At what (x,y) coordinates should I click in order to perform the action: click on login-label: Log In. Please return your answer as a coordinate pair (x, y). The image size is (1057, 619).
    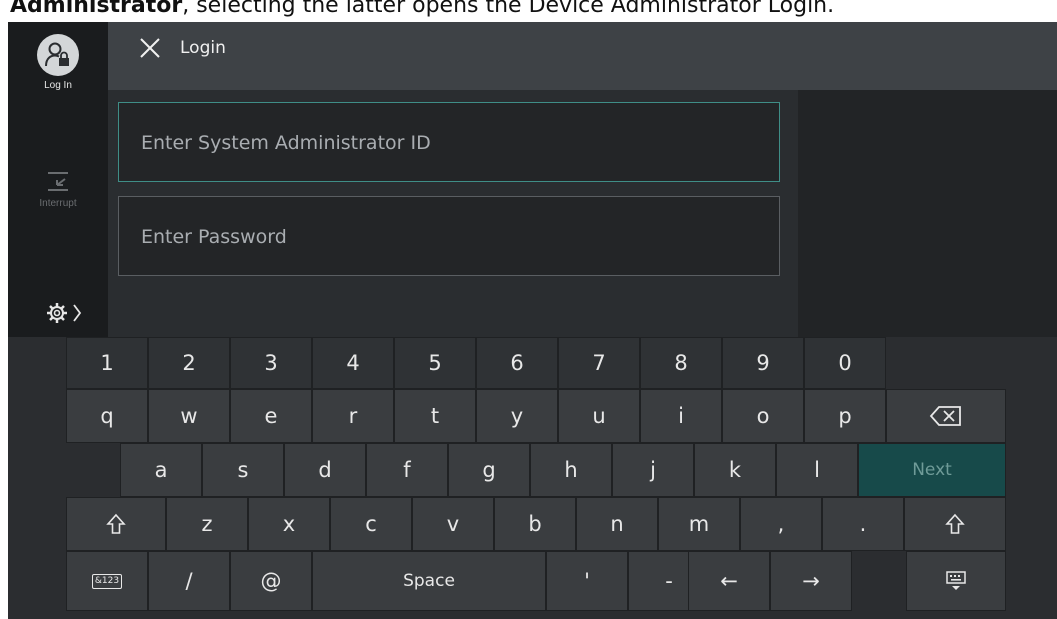
    Looking at the image, I should click on (58, 85).